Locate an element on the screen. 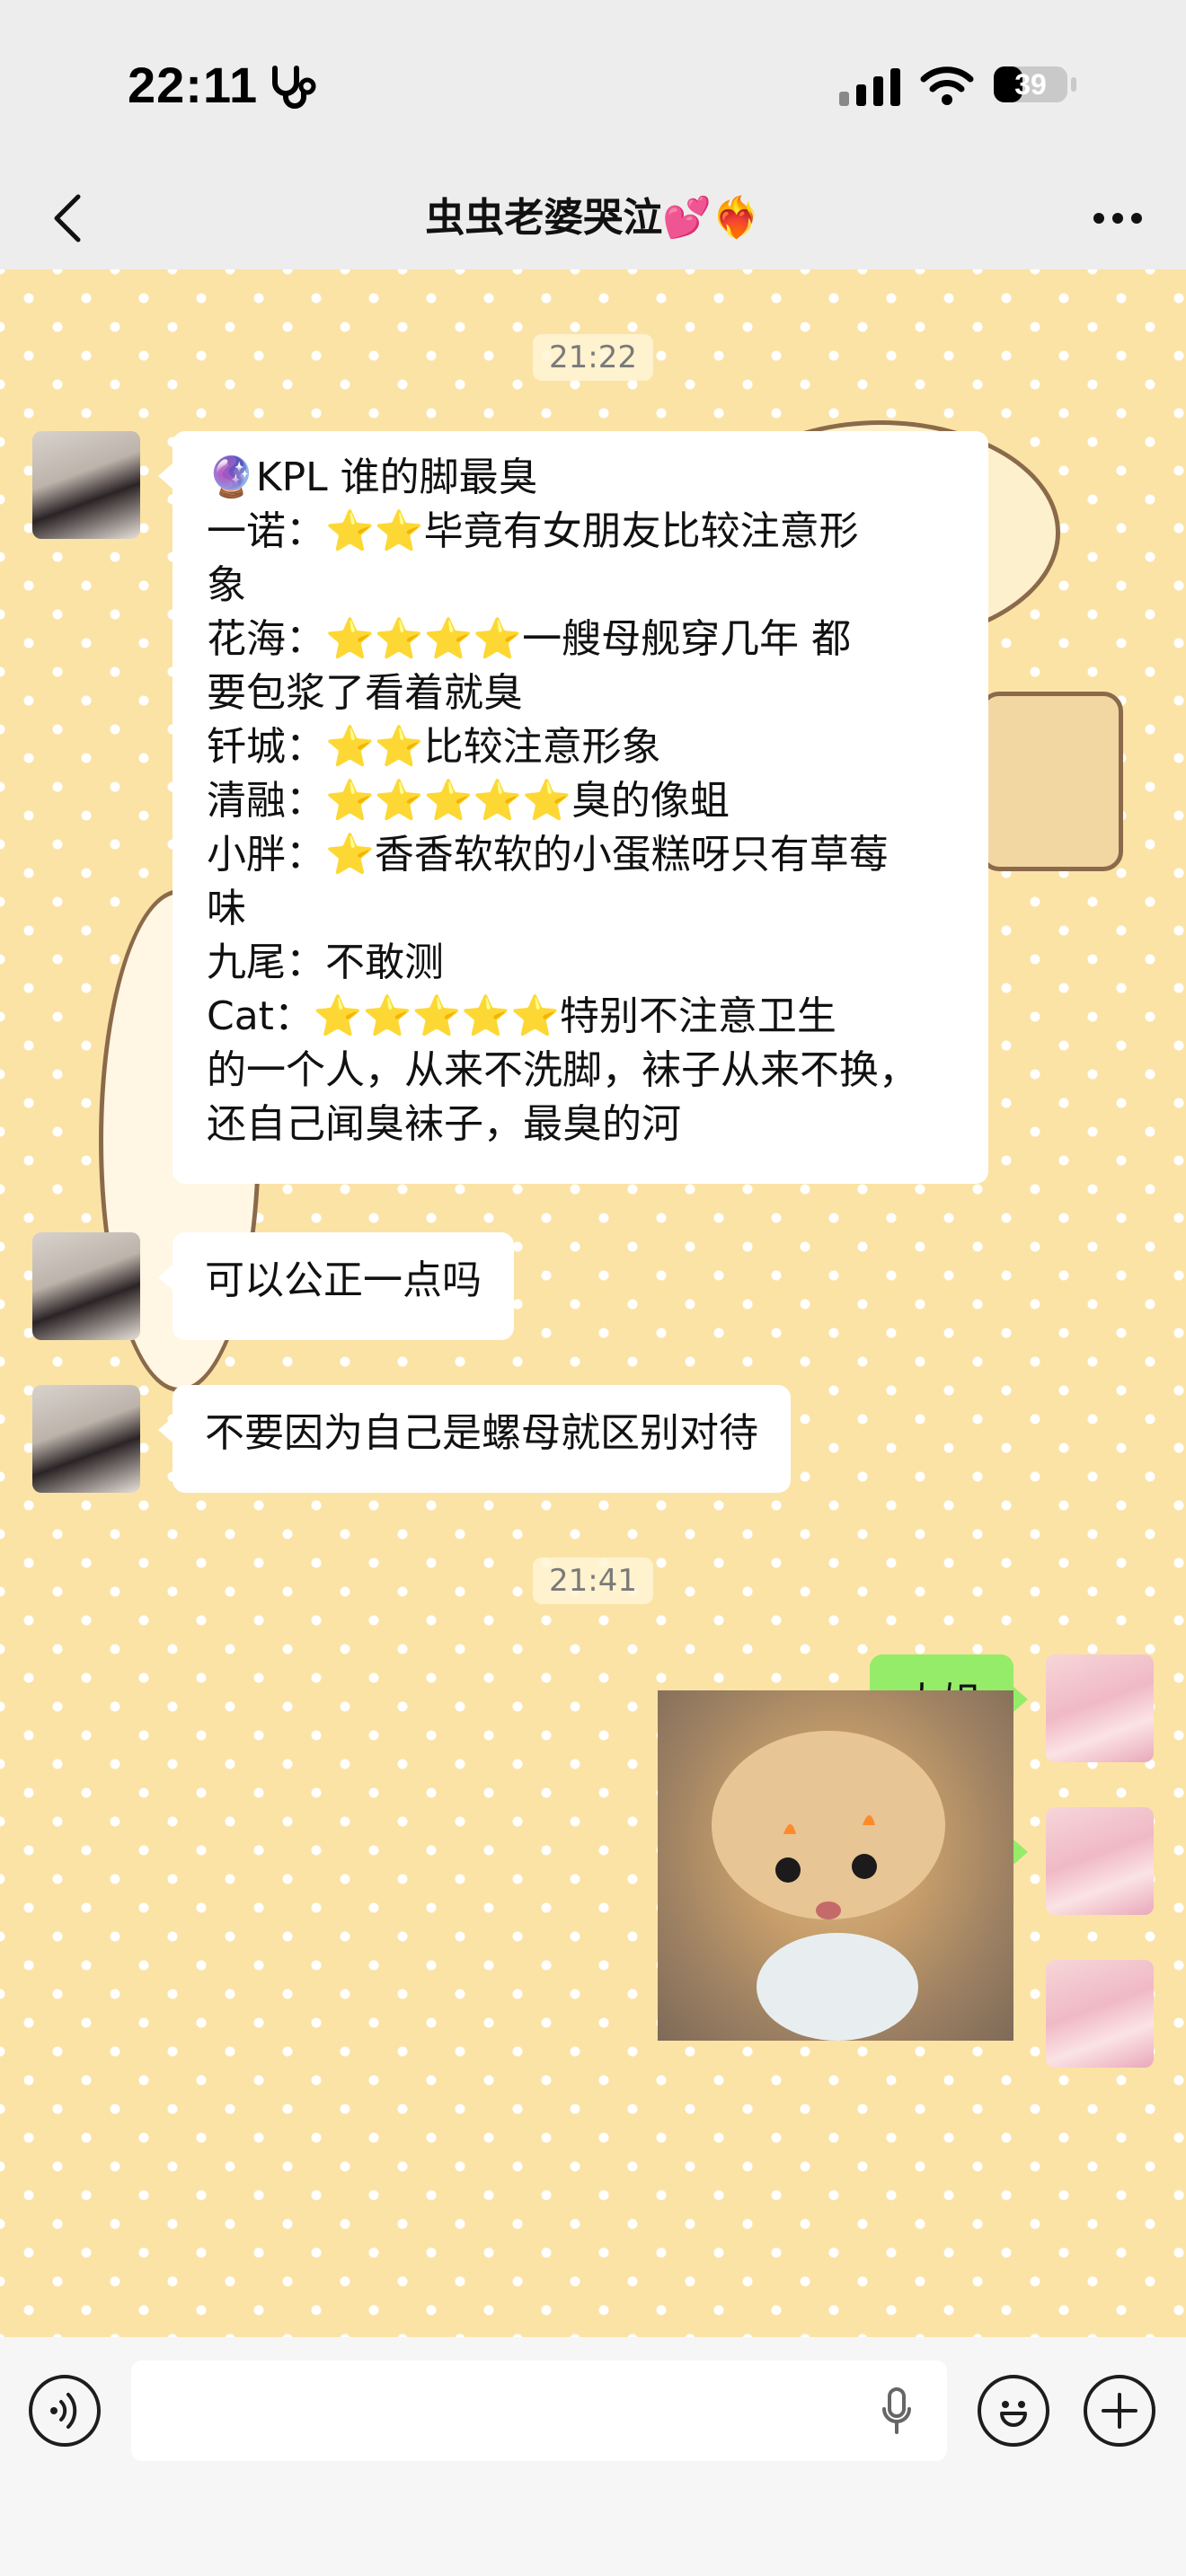 The width and height of the screenshot is (1186, 2576). ellipsis-icon is located at coordinates (1117, 218).